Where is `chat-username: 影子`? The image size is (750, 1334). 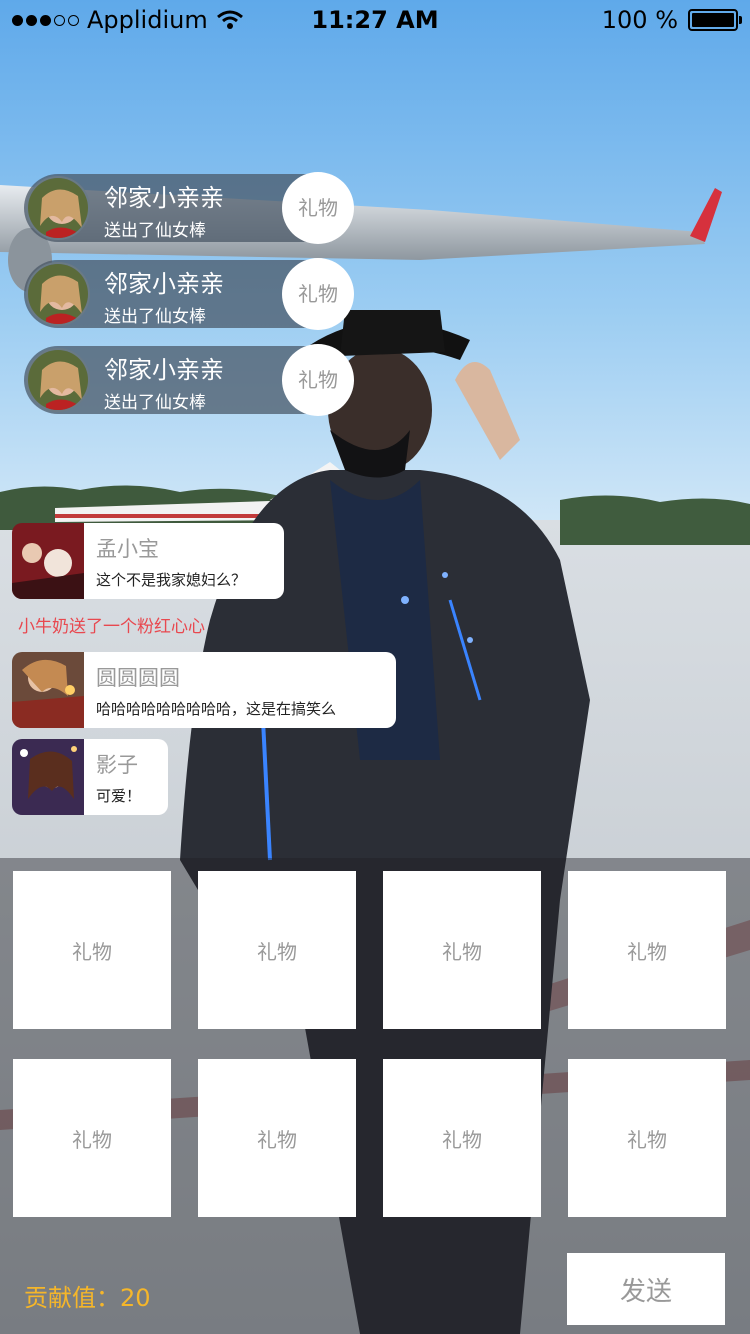
chat-username: 影子 is located at coordinates (117, 765).